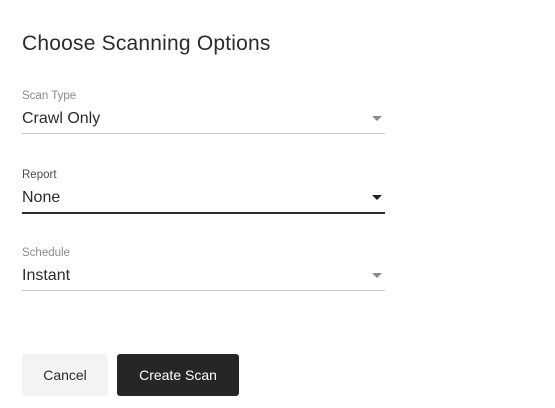 The height and width of the screenshot is (408, 555). Describe the element at coordinates (203, 275) in the screenshot. I see `schedule-select: Instant` at that location.